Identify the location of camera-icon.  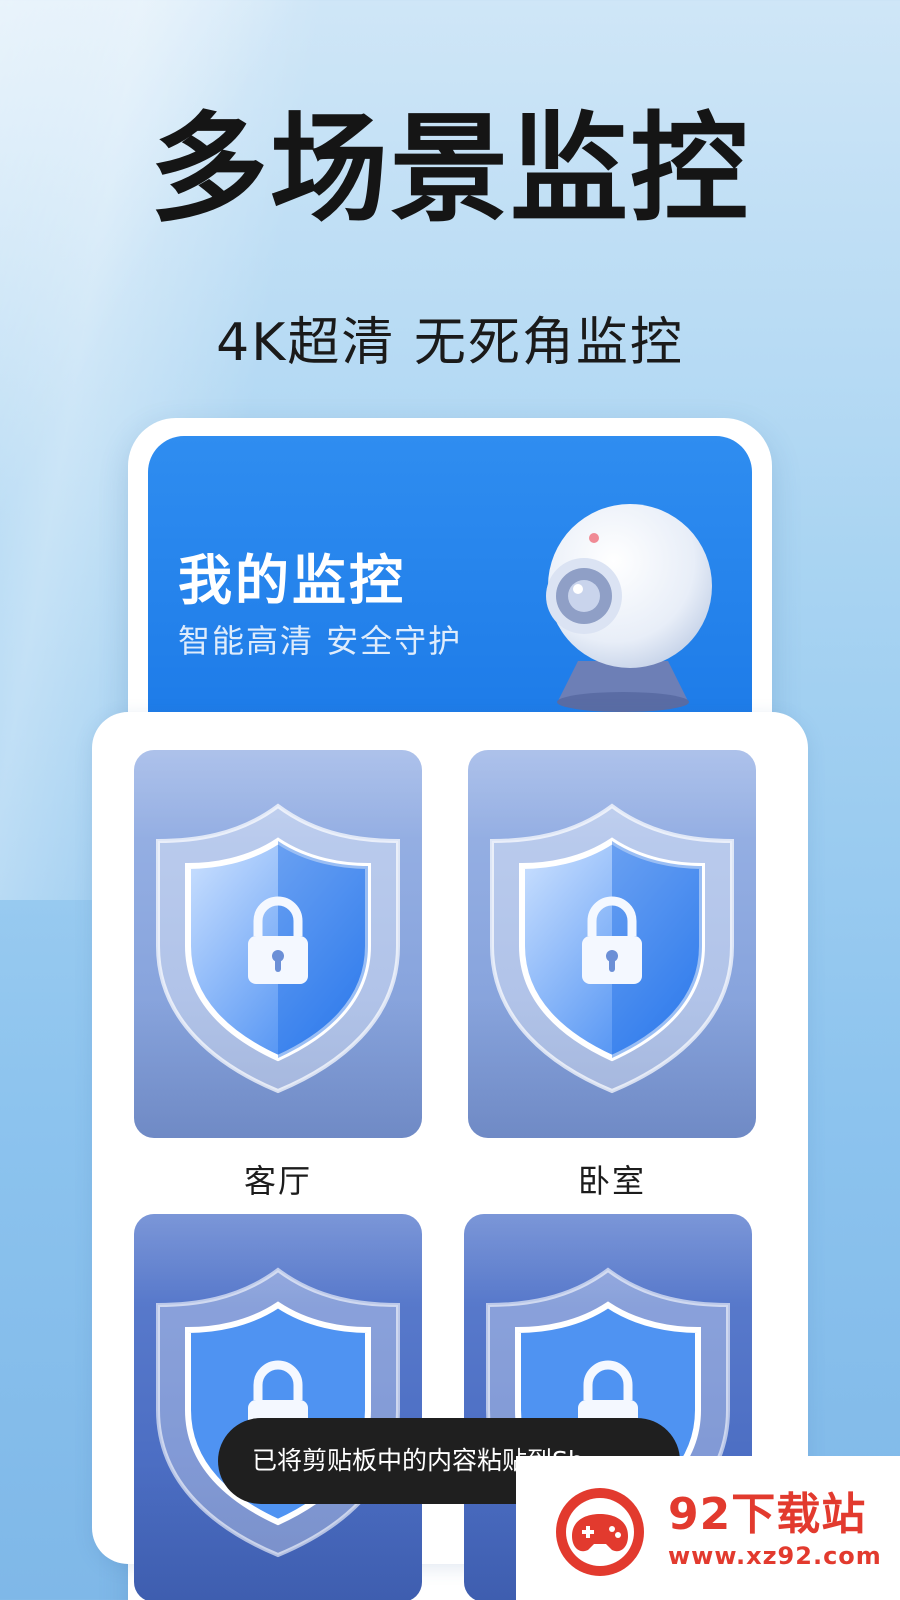
(629, 608).